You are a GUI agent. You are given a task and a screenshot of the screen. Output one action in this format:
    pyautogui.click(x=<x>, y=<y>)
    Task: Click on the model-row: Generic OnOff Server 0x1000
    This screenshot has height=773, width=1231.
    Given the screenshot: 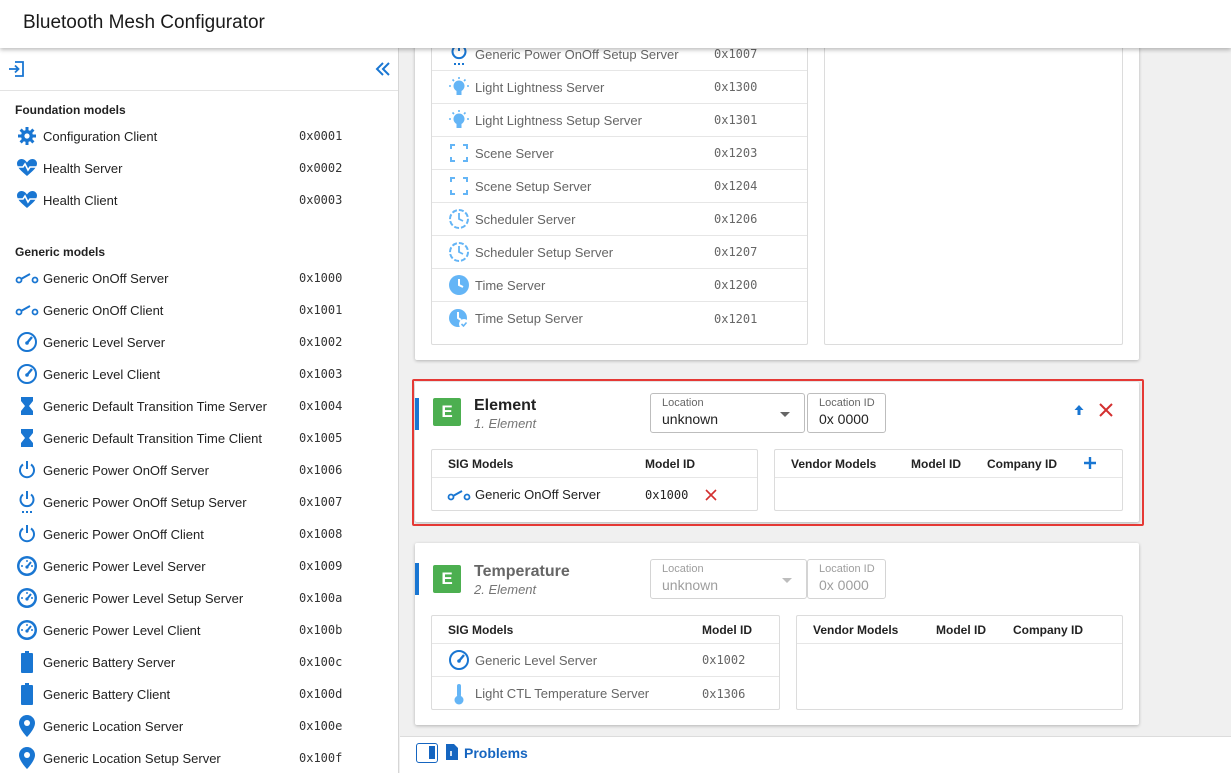 What is the action you would take?
    pyautogui.click(x=594, y=494)
    